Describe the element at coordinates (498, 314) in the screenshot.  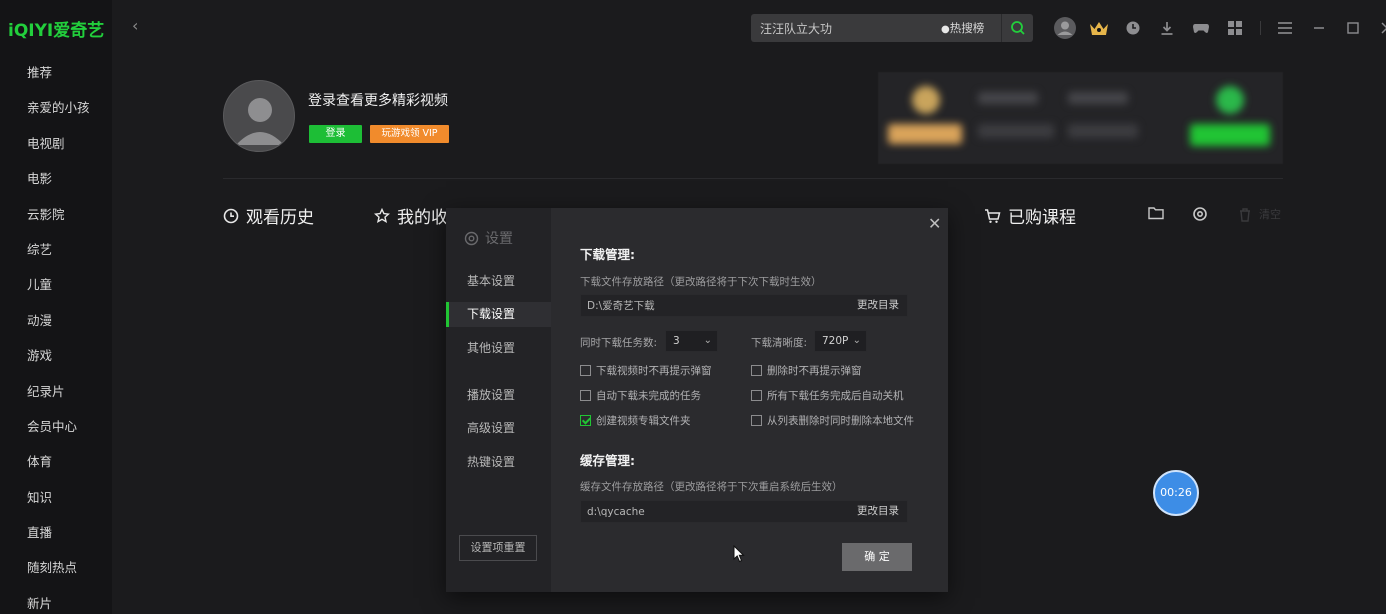
I see `settings-nav-download: 下载设置` at that location.